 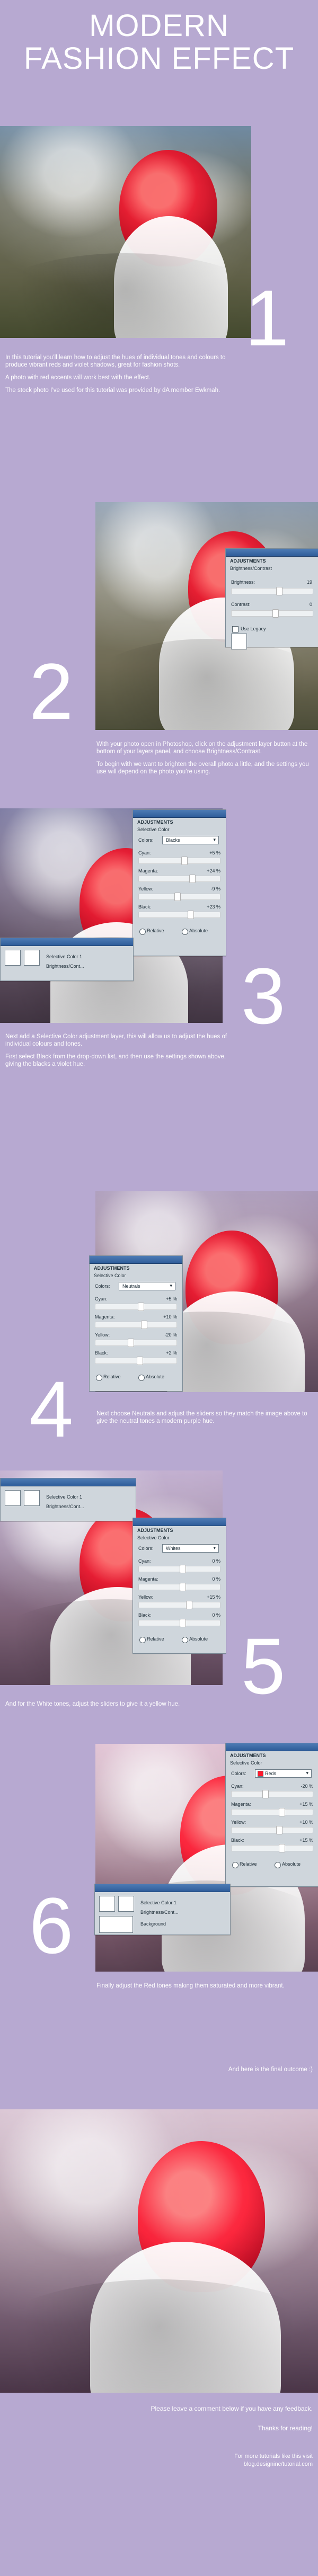 What do you see at coordinates (216, 1579) in the screenshot?
I see `magenta-value: 0 %` at bounding box center [216, 1579].